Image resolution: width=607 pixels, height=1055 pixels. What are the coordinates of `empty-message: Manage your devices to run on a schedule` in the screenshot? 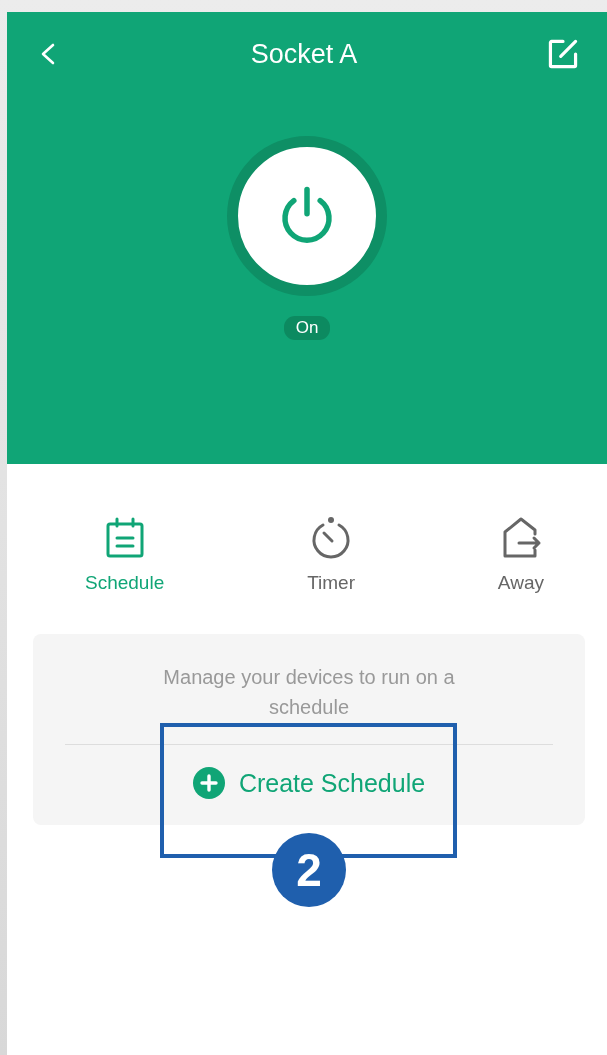 It's located at (309, 692).